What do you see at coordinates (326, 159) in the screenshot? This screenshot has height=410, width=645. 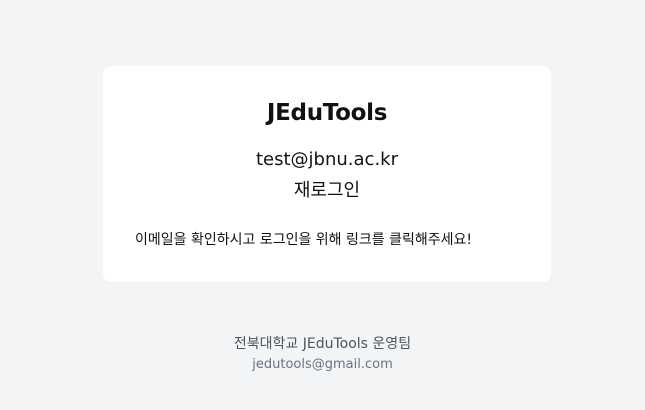 I see `user-email: test@jbnu.ac.kr` at bounding box center [326, 159].